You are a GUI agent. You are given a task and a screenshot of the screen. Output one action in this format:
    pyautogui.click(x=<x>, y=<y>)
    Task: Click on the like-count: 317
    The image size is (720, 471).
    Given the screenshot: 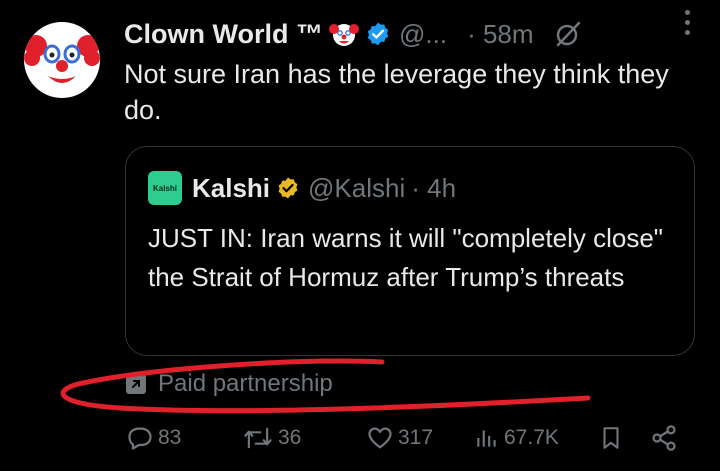 What is the action you would take?
    pyautogui.click(x=416, y=437)
    